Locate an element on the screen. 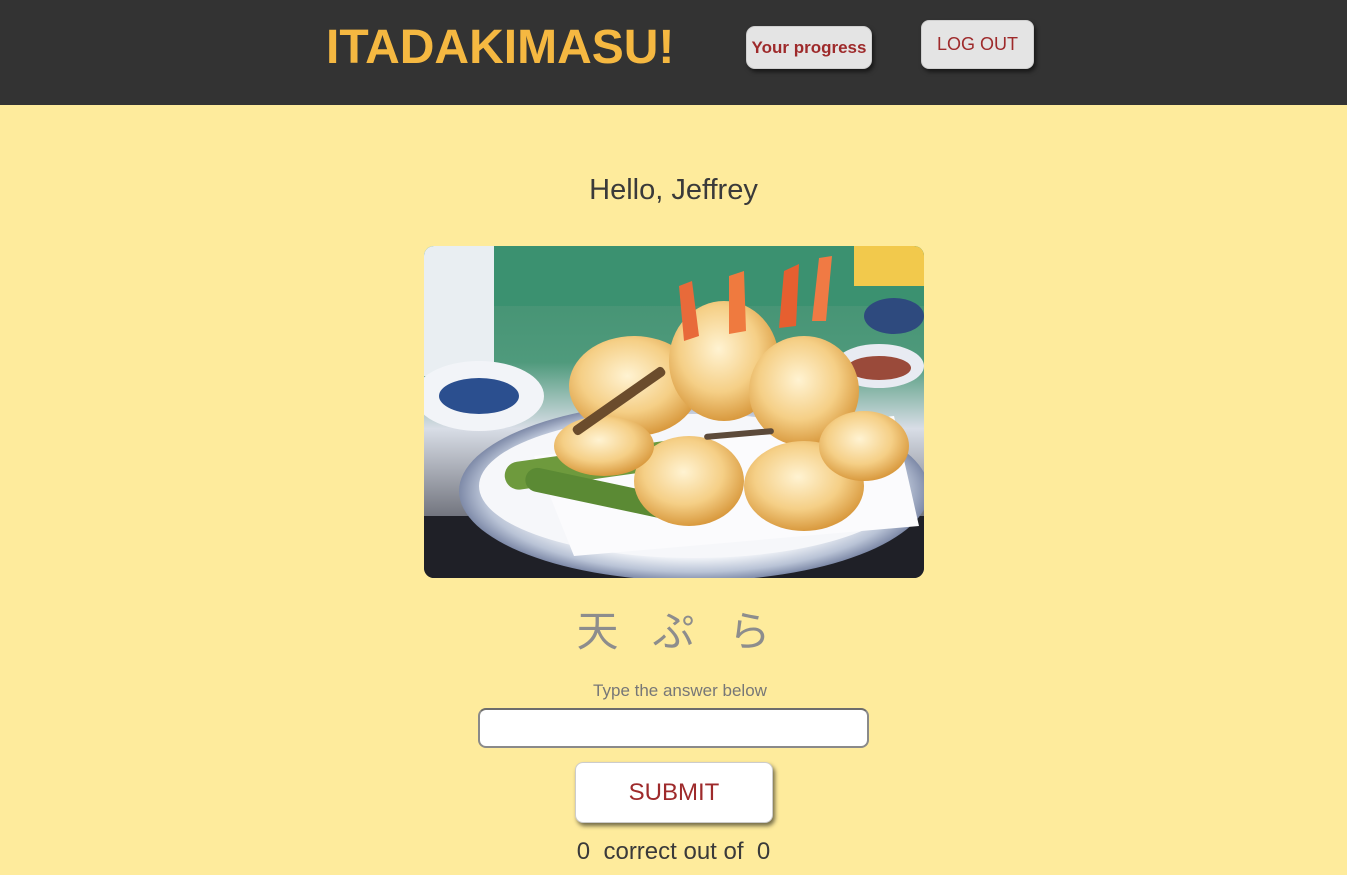 The height and width of the screenshot is (875, 1347). japanese-word: 天ぷら is located at coordinates (673, 628).